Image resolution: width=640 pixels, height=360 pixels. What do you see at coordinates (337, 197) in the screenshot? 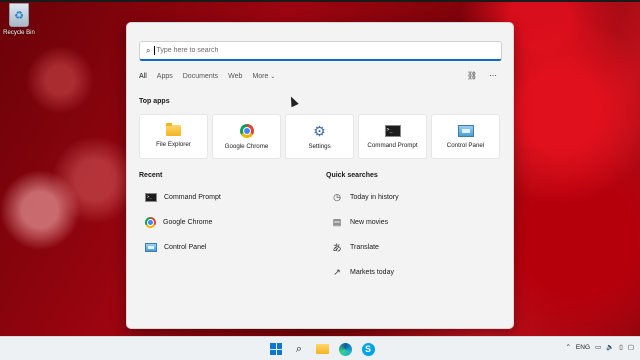
I see `clock-icon: ◷` at bounding box center [337, 197].